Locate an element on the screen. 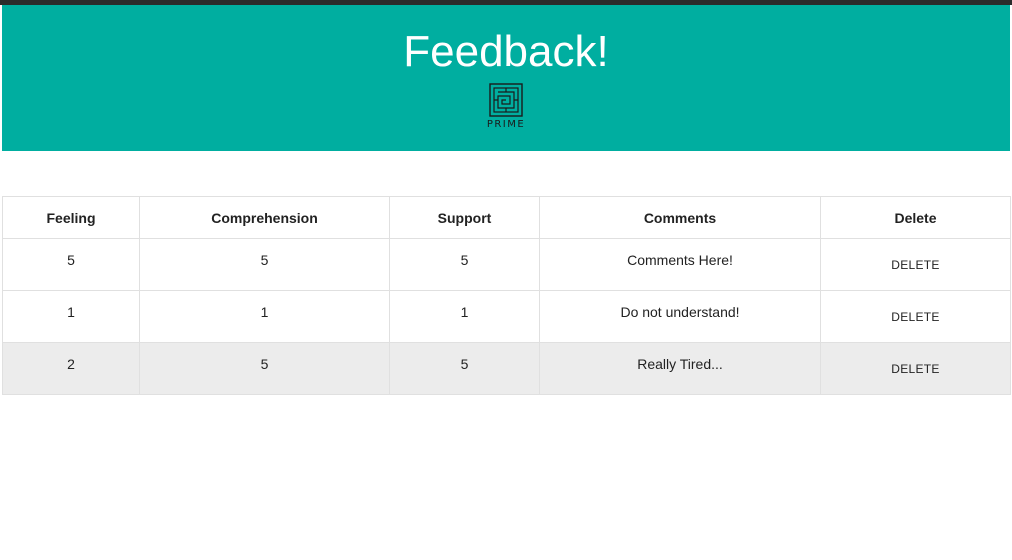 The width and height of the screenshot is (1012, 560). comments-cell: Do not understand! is located at coordinates (680, 316).